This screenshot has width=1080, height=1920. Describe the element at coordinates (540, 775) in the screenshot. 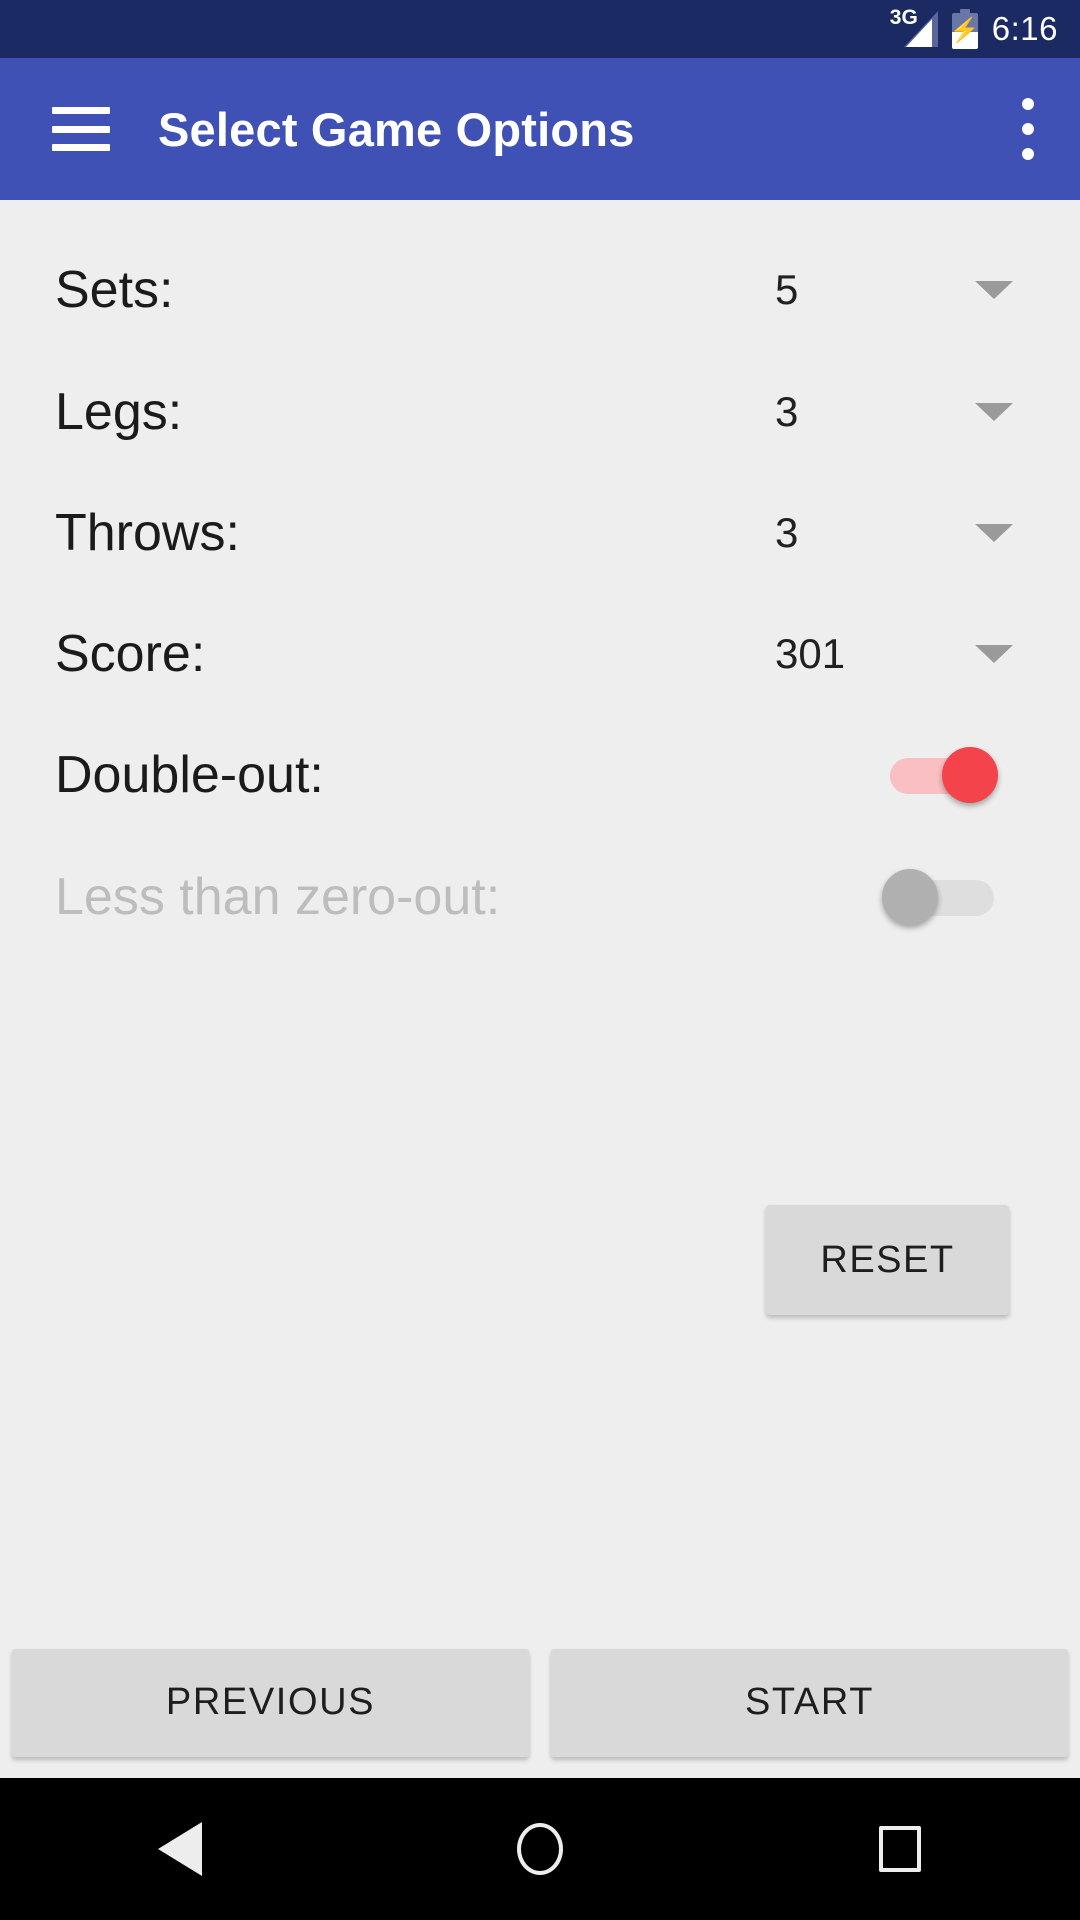

I see `option-row-double-out: Double-out:` at that location.